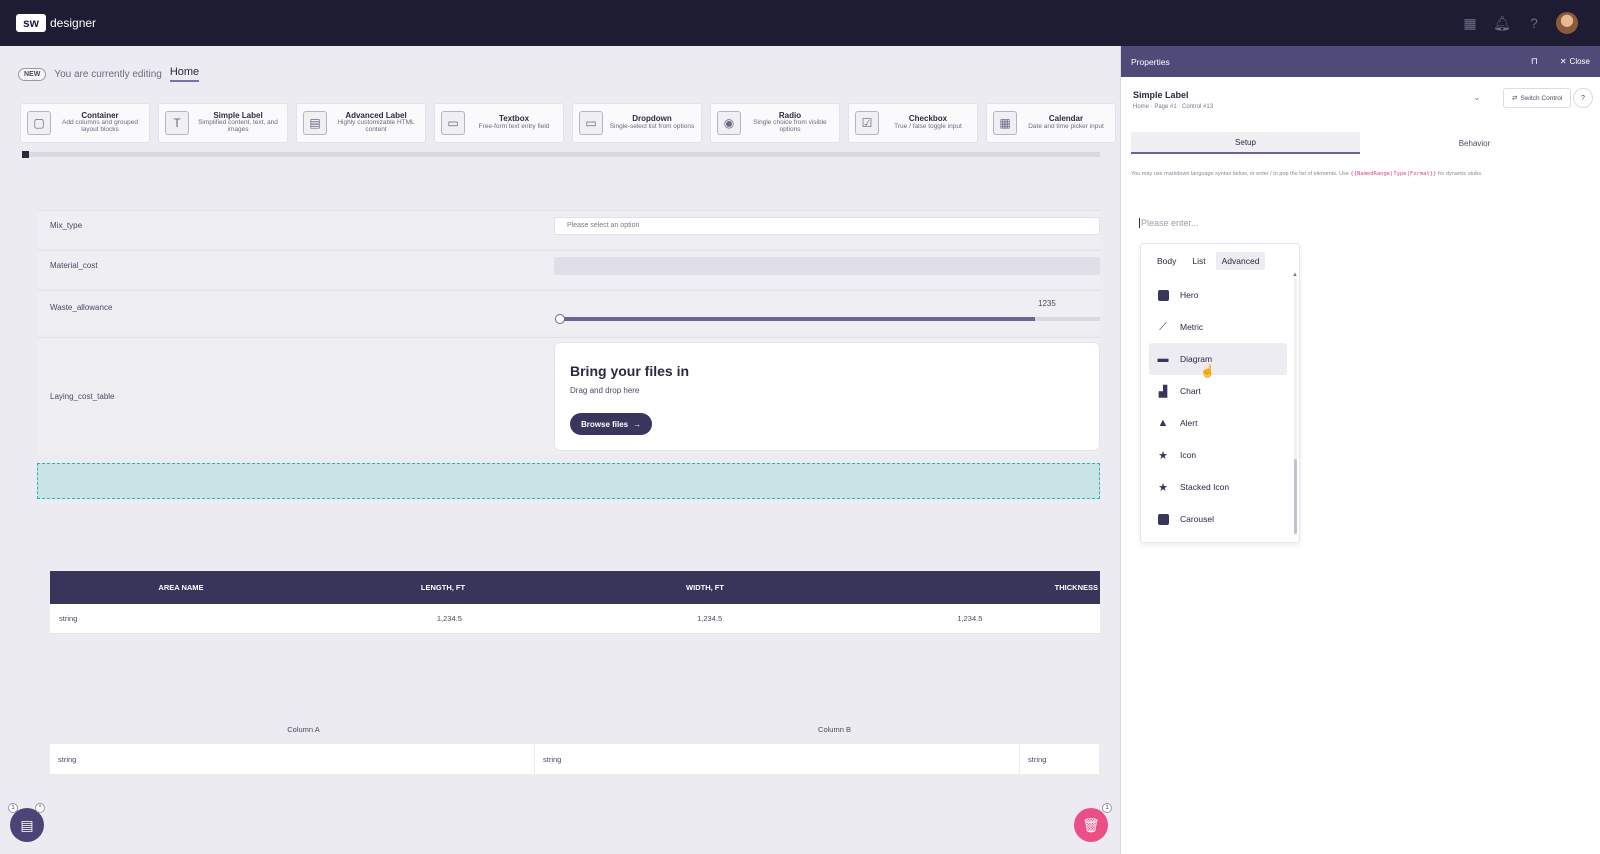 This screenshot has height=854, width=1600. I want to click on menu-tab-body: Body, so click(1166, 261).